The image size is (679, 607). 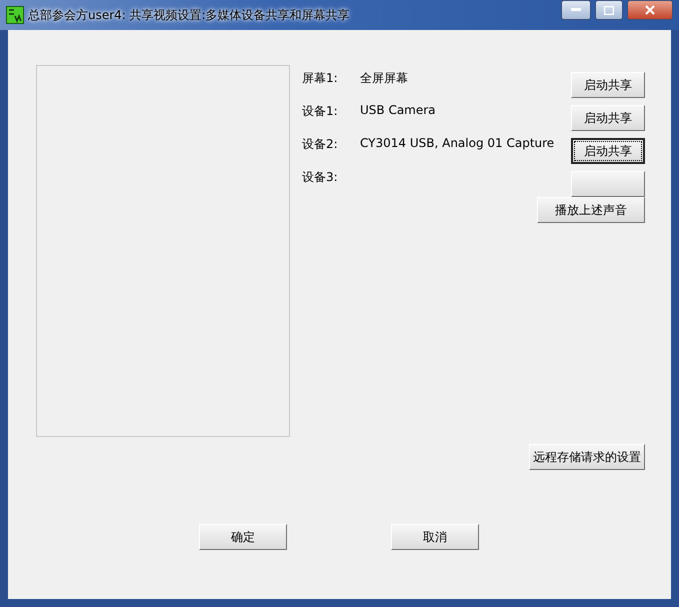 What do you see at coordinates (189, 15) in the screenshot?
I see `window-title: 总部参会方user4: 共享视频设置:多媒体设备共享和屏幕共享` at bounding box center [189, 15].